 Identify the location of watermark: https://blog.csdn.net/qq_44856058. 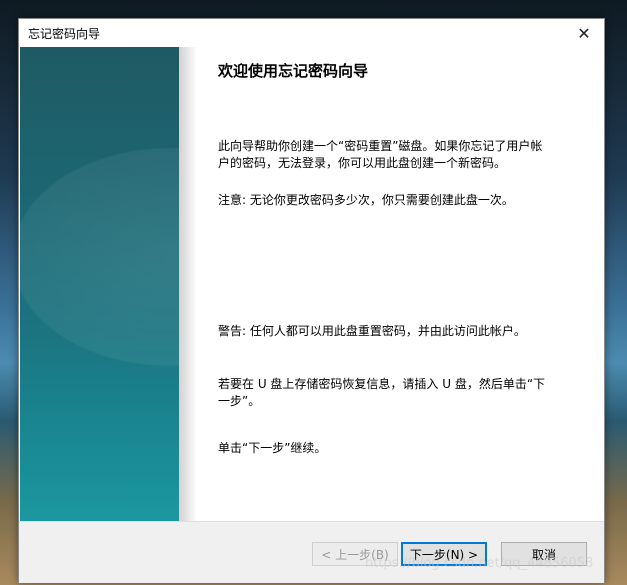
(479, 563).